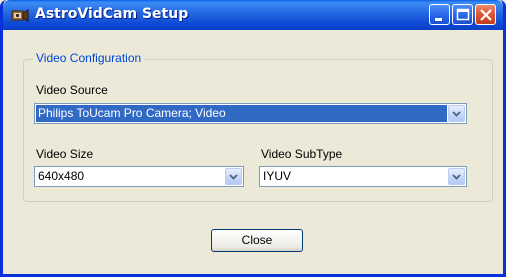 The image size is (506, 277). I want to click on video-source-dropdown-button, so click(456, 113).